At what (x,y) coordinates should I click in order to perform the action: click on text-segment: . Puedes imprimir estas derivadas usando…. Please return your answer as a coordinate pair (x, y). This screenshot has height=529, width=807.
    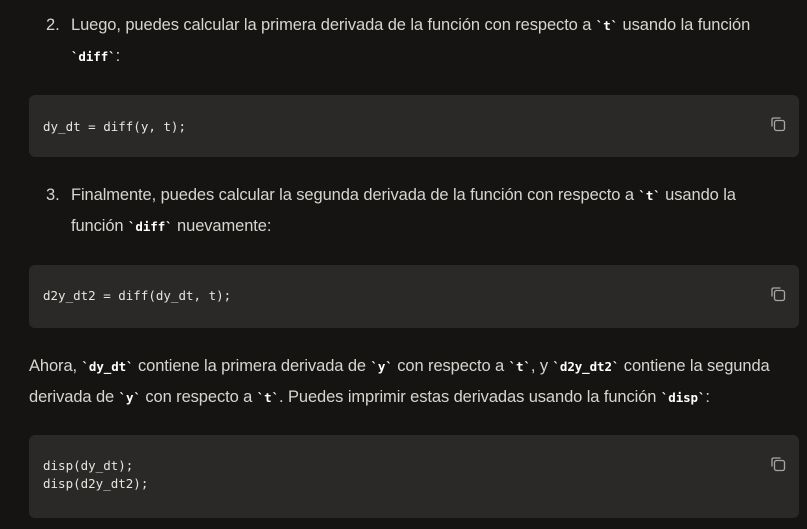
    Looking at the image, I should click on (470, 397).